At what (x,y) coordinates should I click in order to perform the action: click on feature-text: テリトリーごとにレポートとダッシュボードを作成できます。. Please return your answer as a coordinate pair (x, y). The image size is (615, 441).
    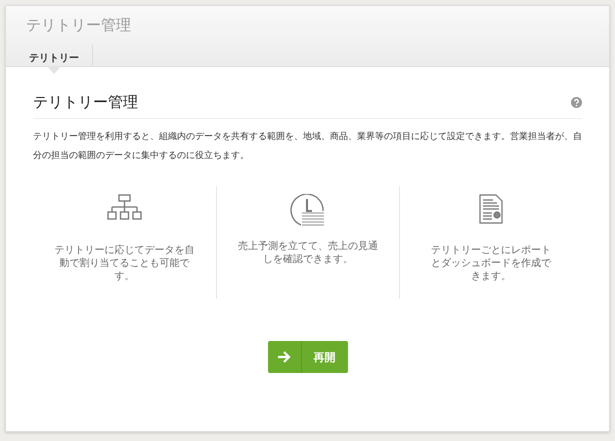
    Looking at the image, I should click on (491, 263).